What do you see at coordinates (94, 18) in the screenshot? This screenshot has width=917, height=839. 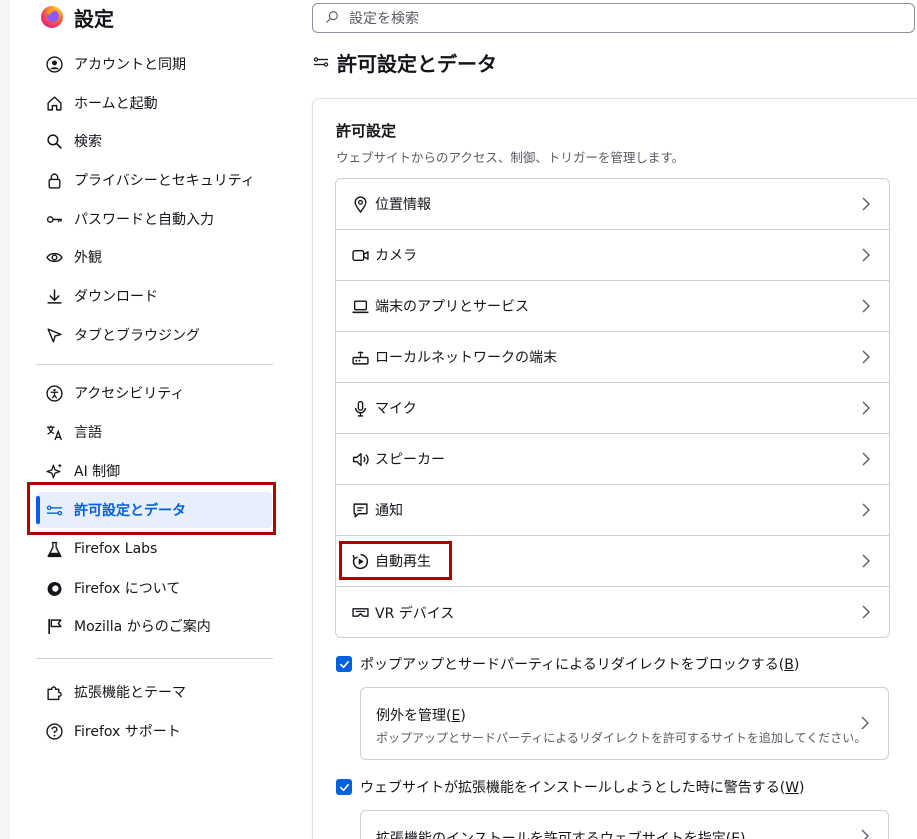 I see `app-title: 設定` at bounding box center [94, 18].